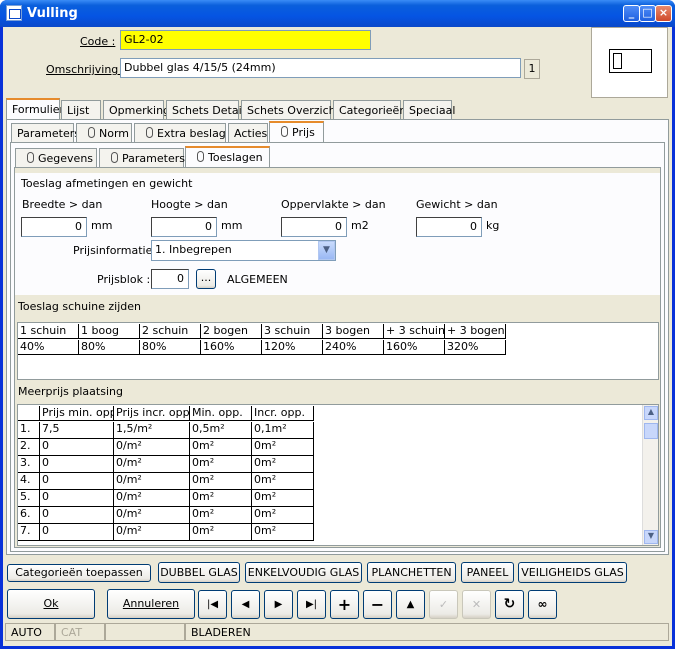  Describe the element at coordinates (56, 158) in the screenshot. I see `tab-gegevens: Gegevens` at that location.